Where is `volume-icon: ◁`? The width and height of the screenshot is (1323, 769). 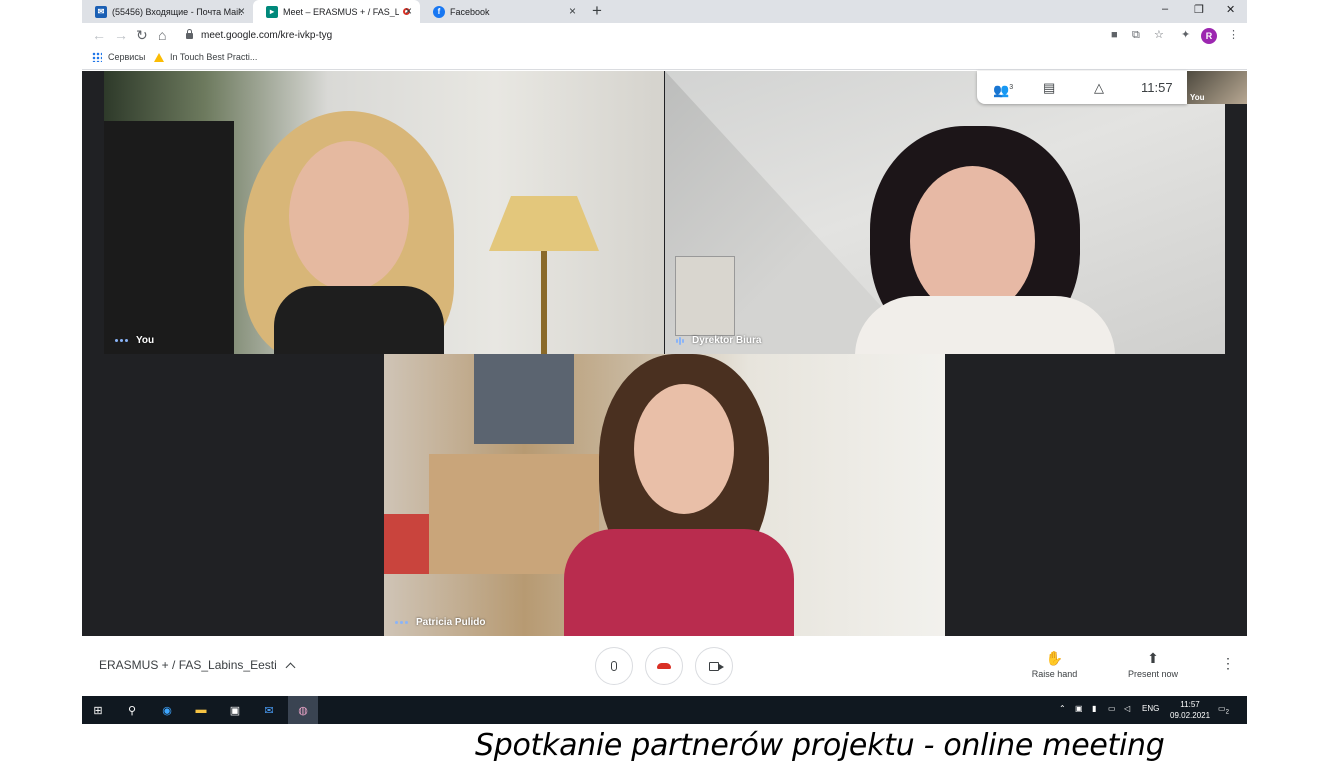 volume-icon: ◁ is located at coordinates (1127, 708).